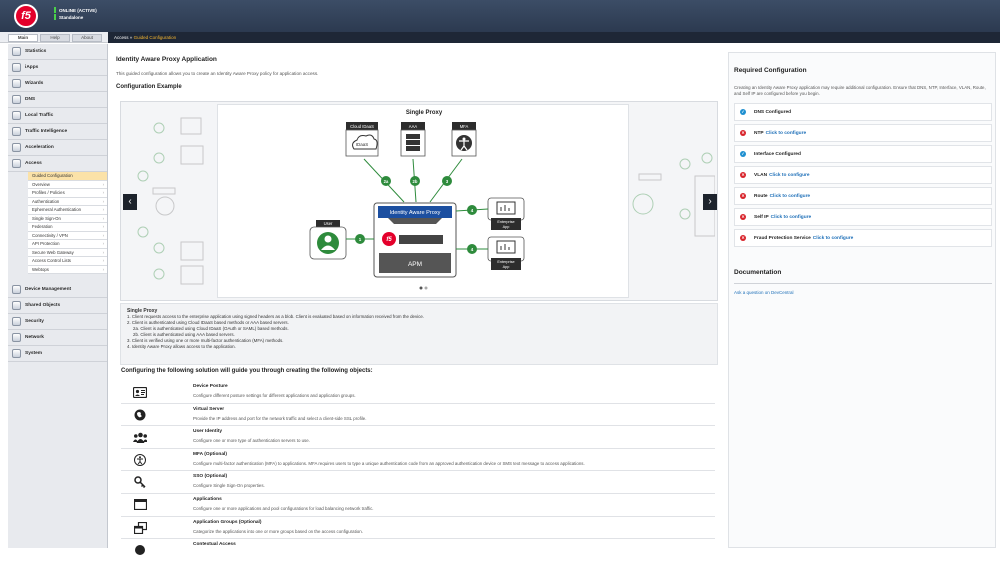 The height and width of the screenshot is (562, 1000). What do you see at coordinates (57, 164) in the screenshot?
I see `sidebar-item-access: Access` at bounding box center [57, 164].